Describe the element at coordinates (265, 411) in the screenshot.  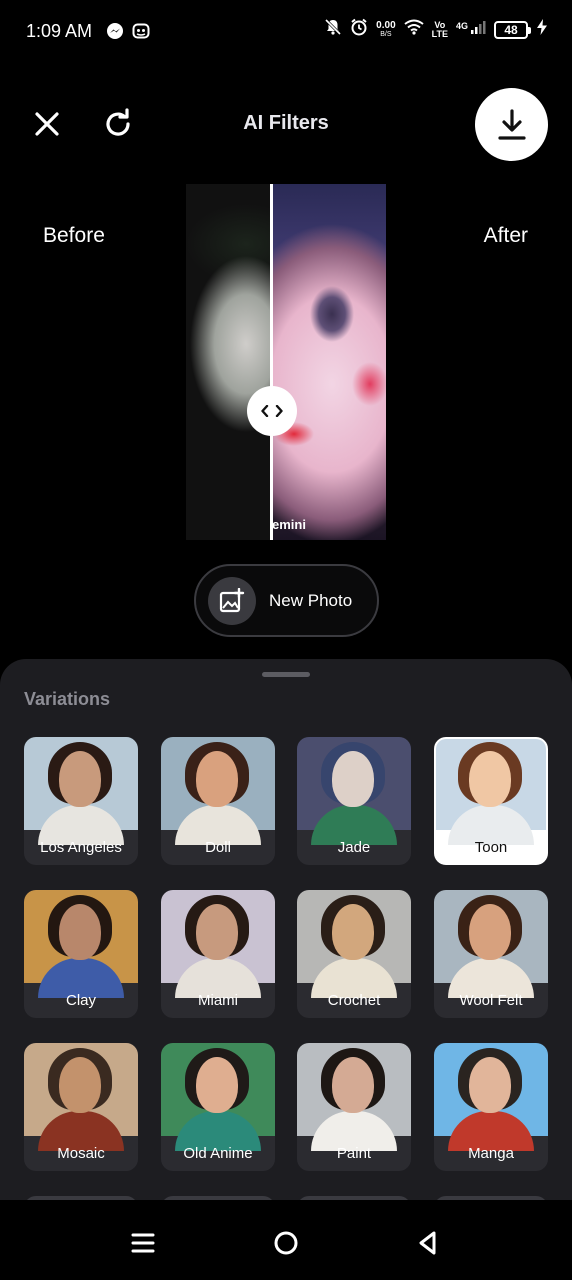
I see `chevron-left-icon` at that location.